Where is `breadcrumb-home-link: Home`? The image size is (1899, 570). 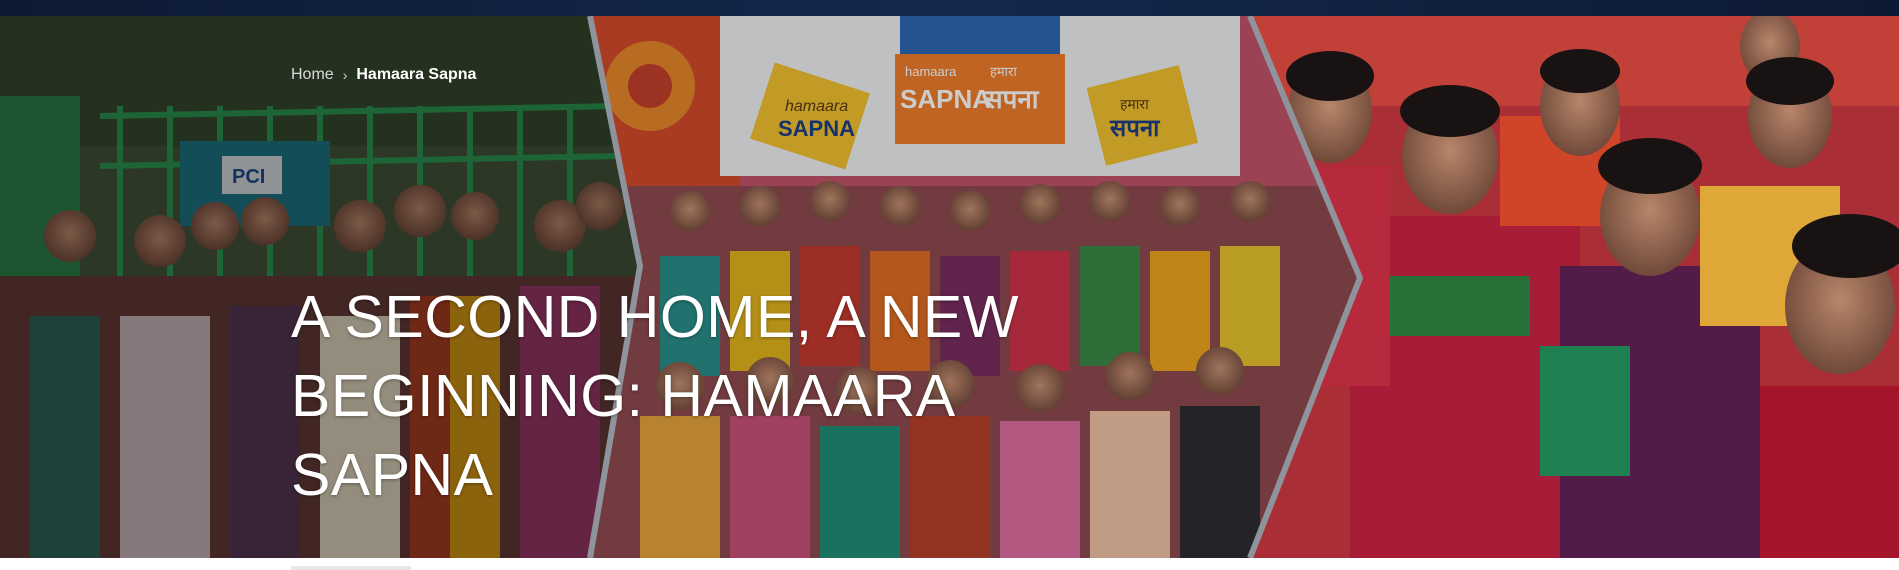 breadcrumb-home-link: Home is located at coordinates (312, 75).